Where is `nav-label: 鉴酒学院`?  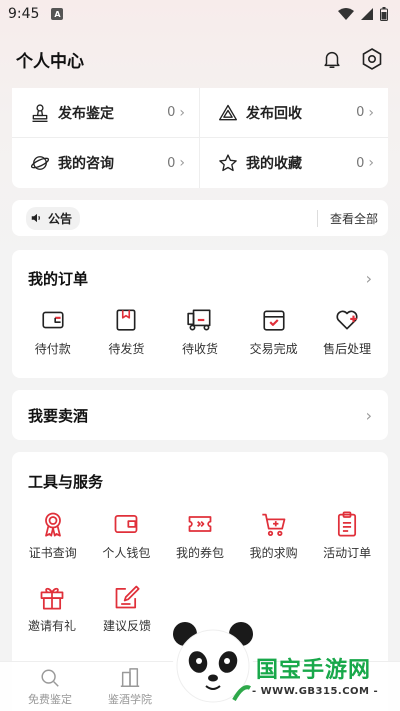 nav-label: 鉴酒学院 is located at coordinates (130, 699).